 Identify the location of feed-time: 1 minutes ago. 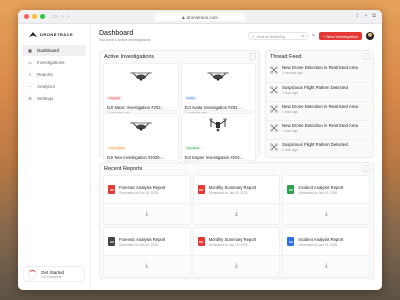
(292, 73).